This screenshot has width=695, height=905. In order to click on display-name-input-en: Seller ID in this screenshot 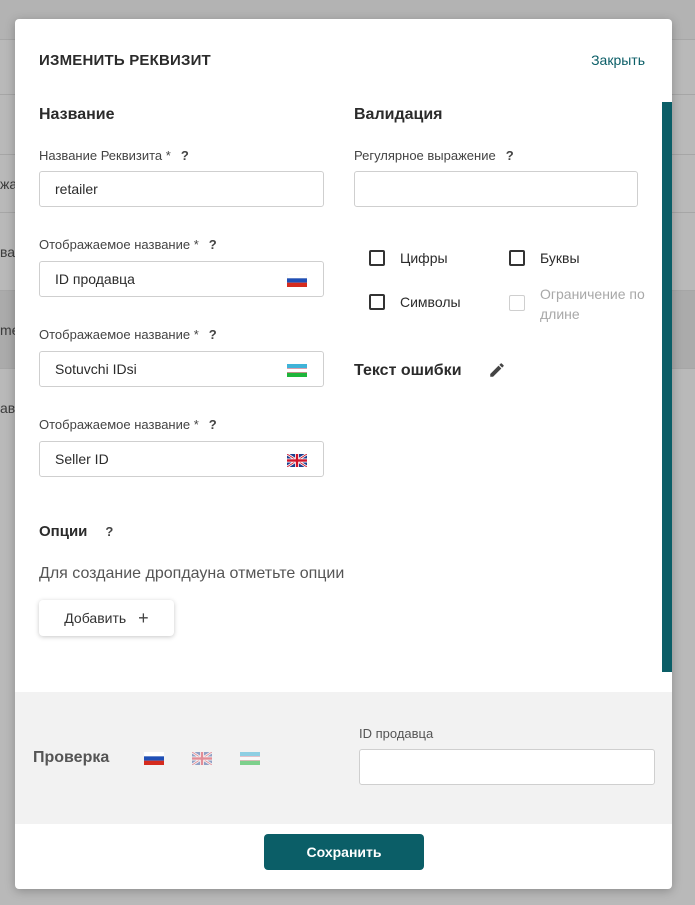, I will do `click(181, 459)`.